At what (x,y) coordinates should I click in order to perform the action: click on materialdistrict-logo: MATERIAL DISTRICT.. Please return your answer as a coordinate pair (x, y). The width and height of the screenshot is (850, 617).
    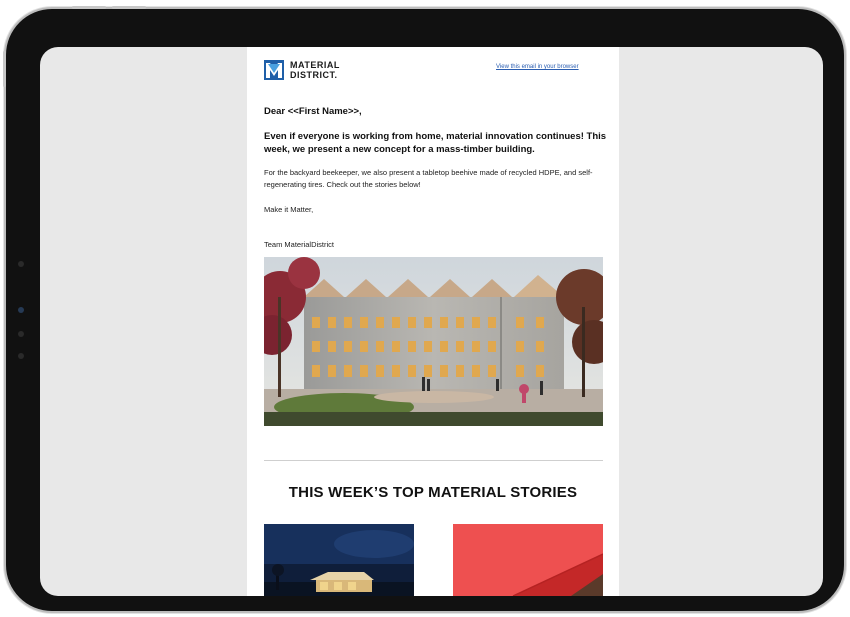
    Looking at the image, I should click on (302, 70).